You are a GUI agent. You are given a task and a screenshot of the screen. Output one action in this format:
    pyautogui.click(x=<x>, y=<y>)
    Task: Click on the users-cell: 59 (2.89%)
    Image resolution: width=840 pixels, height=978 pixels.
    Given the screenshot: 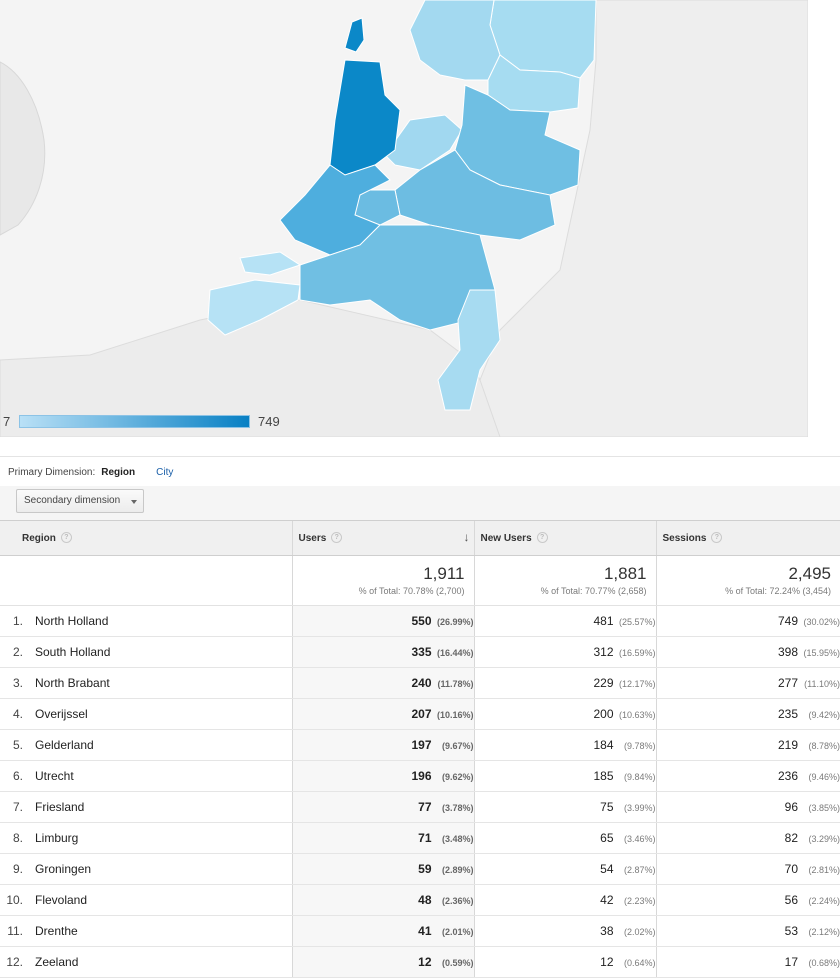 What is the action you would take?
    pyautogui.click(x=382, y=869)
    